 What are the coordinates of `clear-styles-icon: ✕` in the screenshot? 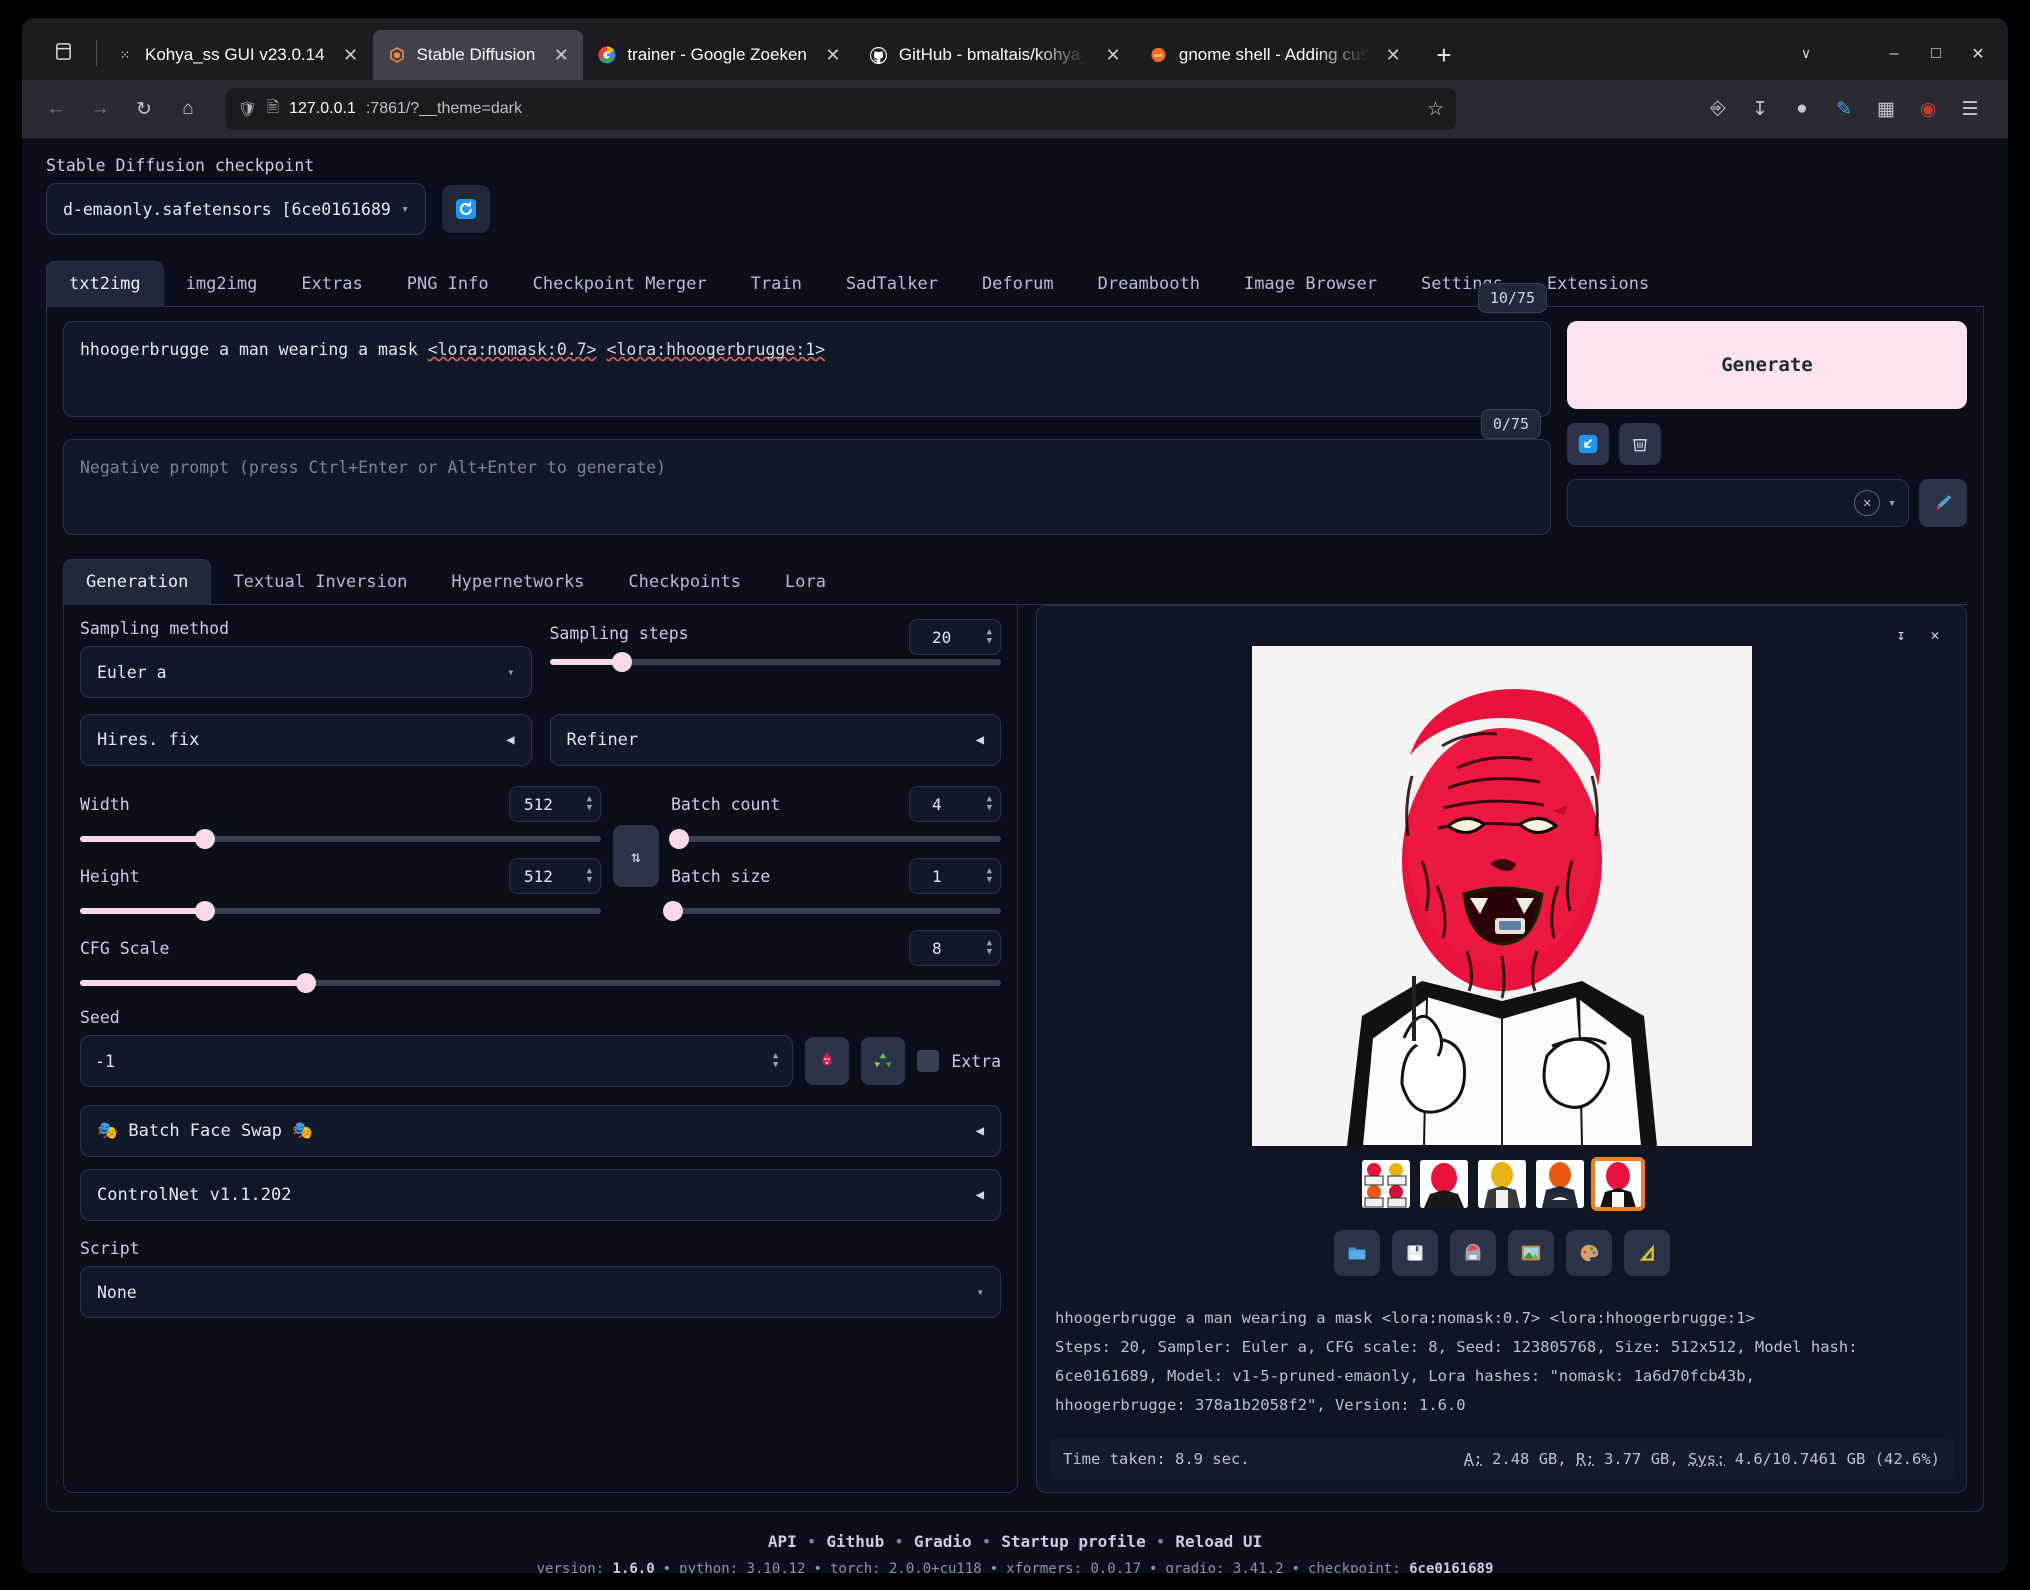 It's located at (1867, 503).